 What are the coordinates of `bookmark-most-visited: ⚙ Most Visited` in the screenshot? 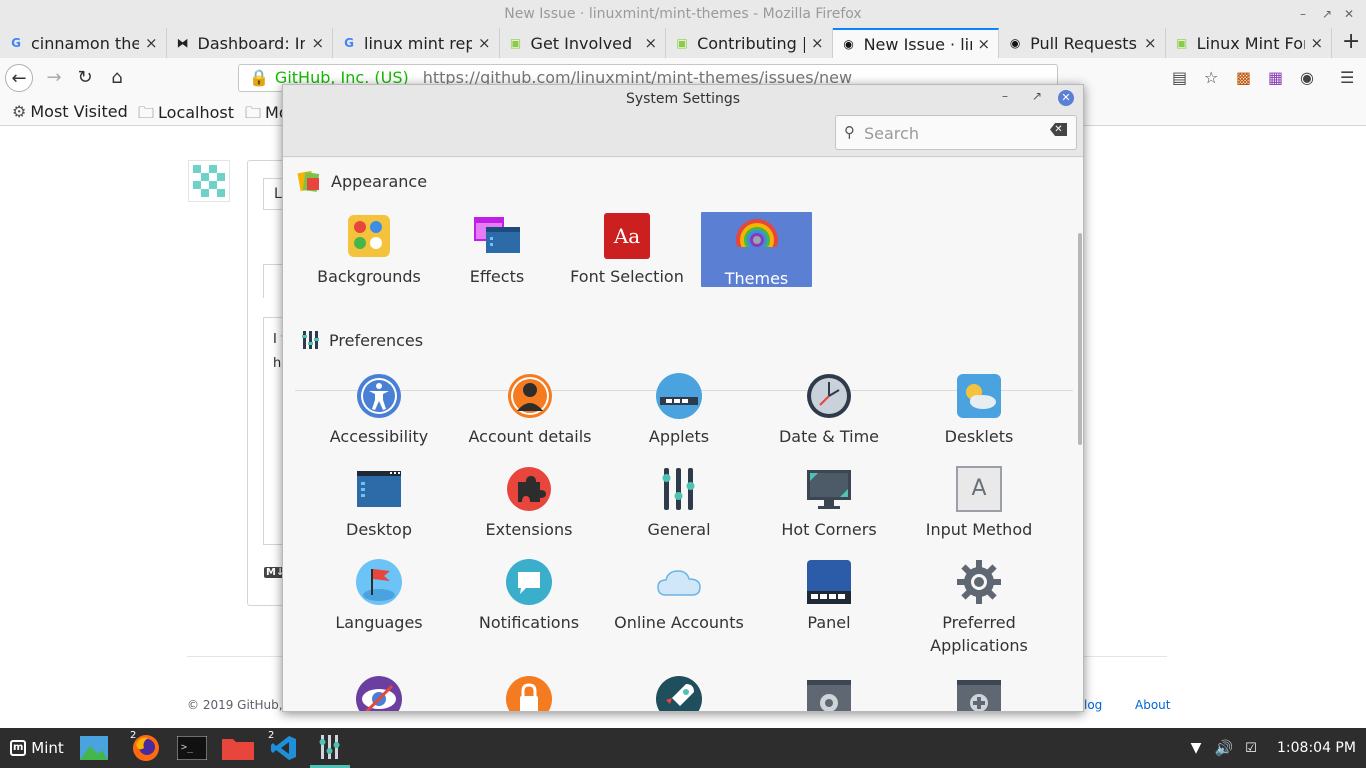 It's located at (70, 111).